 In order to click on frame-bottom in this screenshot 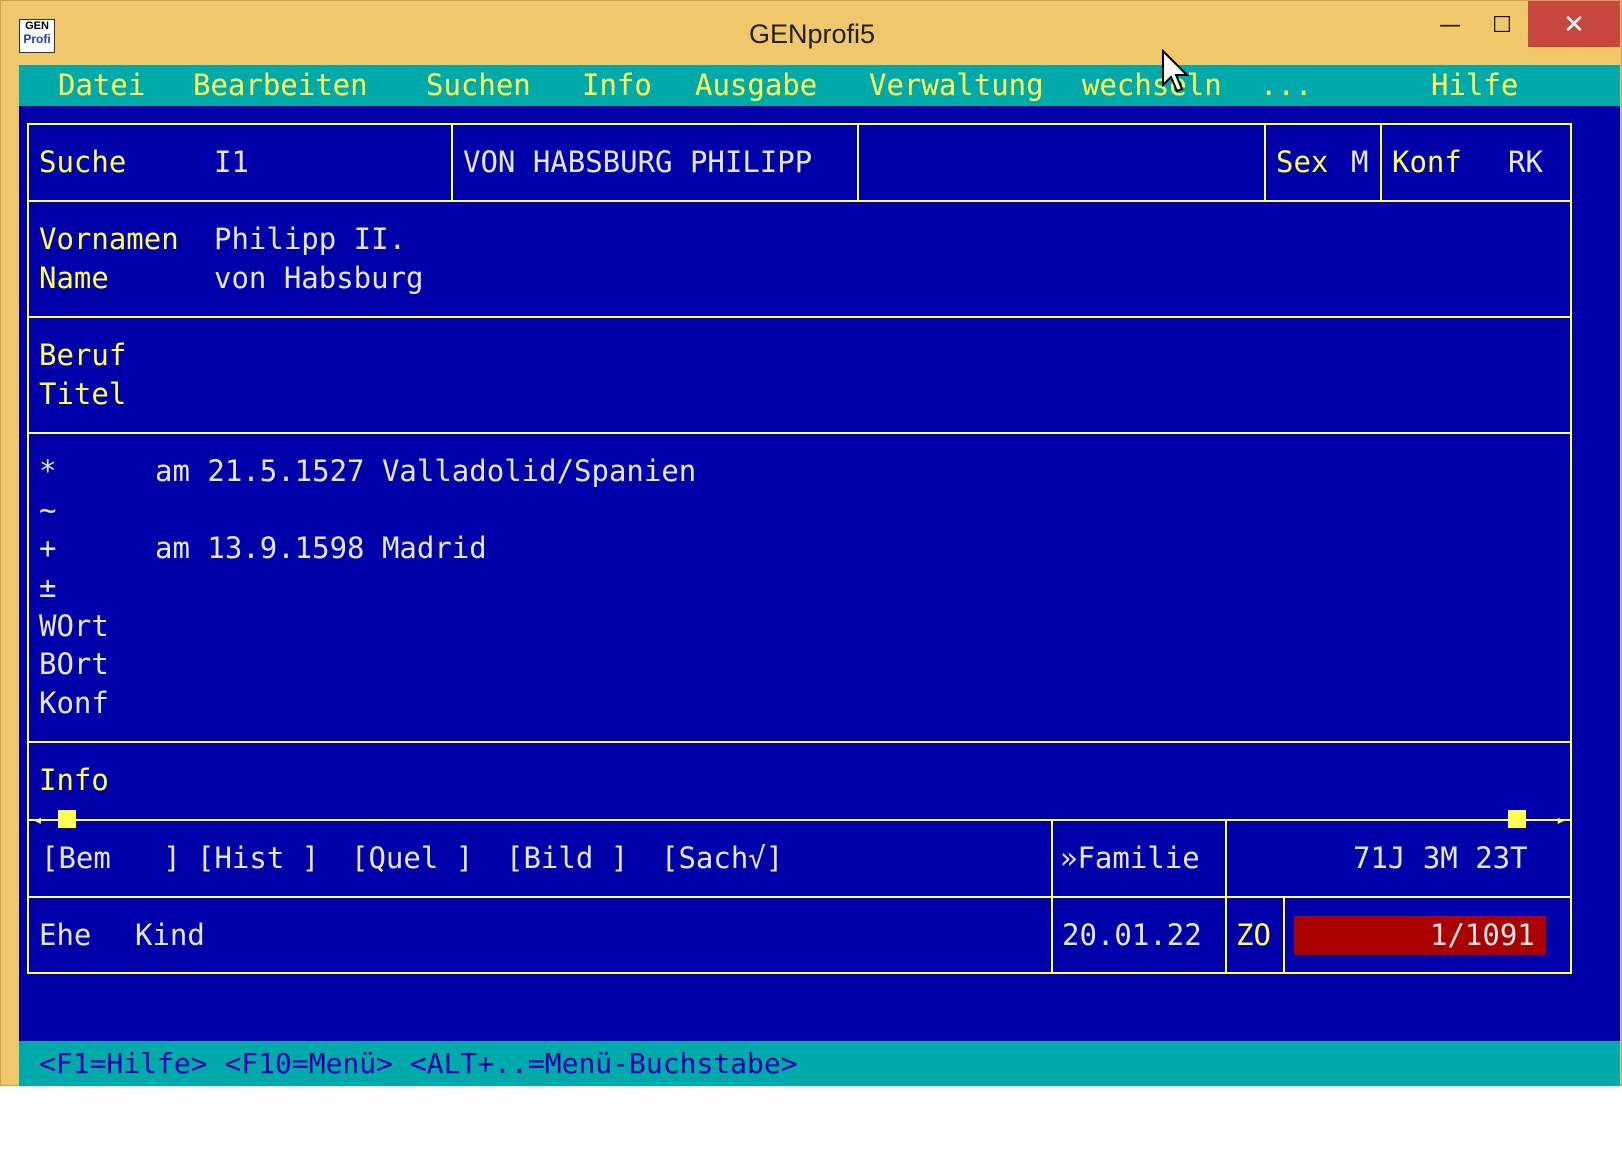, I will do `click(799, 973)`.